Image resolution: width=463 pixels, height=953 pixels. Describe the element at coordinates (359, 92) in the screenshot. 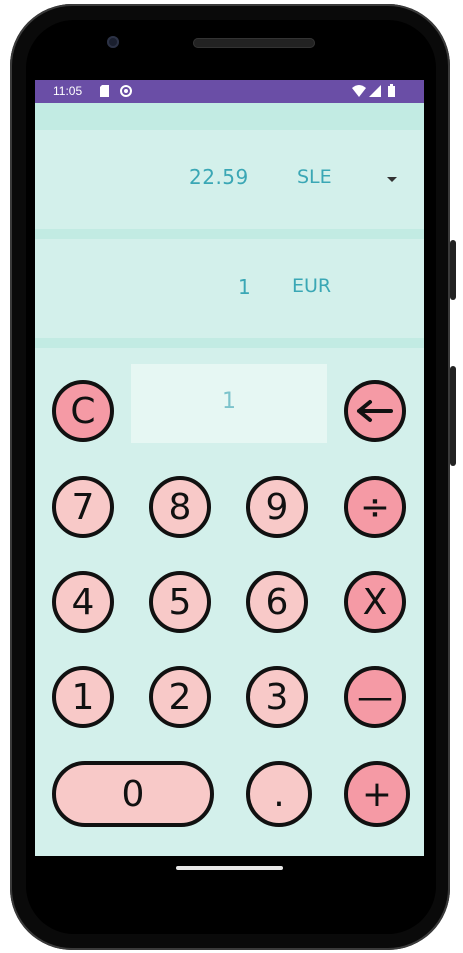

I see `wifi-icon` at that location.